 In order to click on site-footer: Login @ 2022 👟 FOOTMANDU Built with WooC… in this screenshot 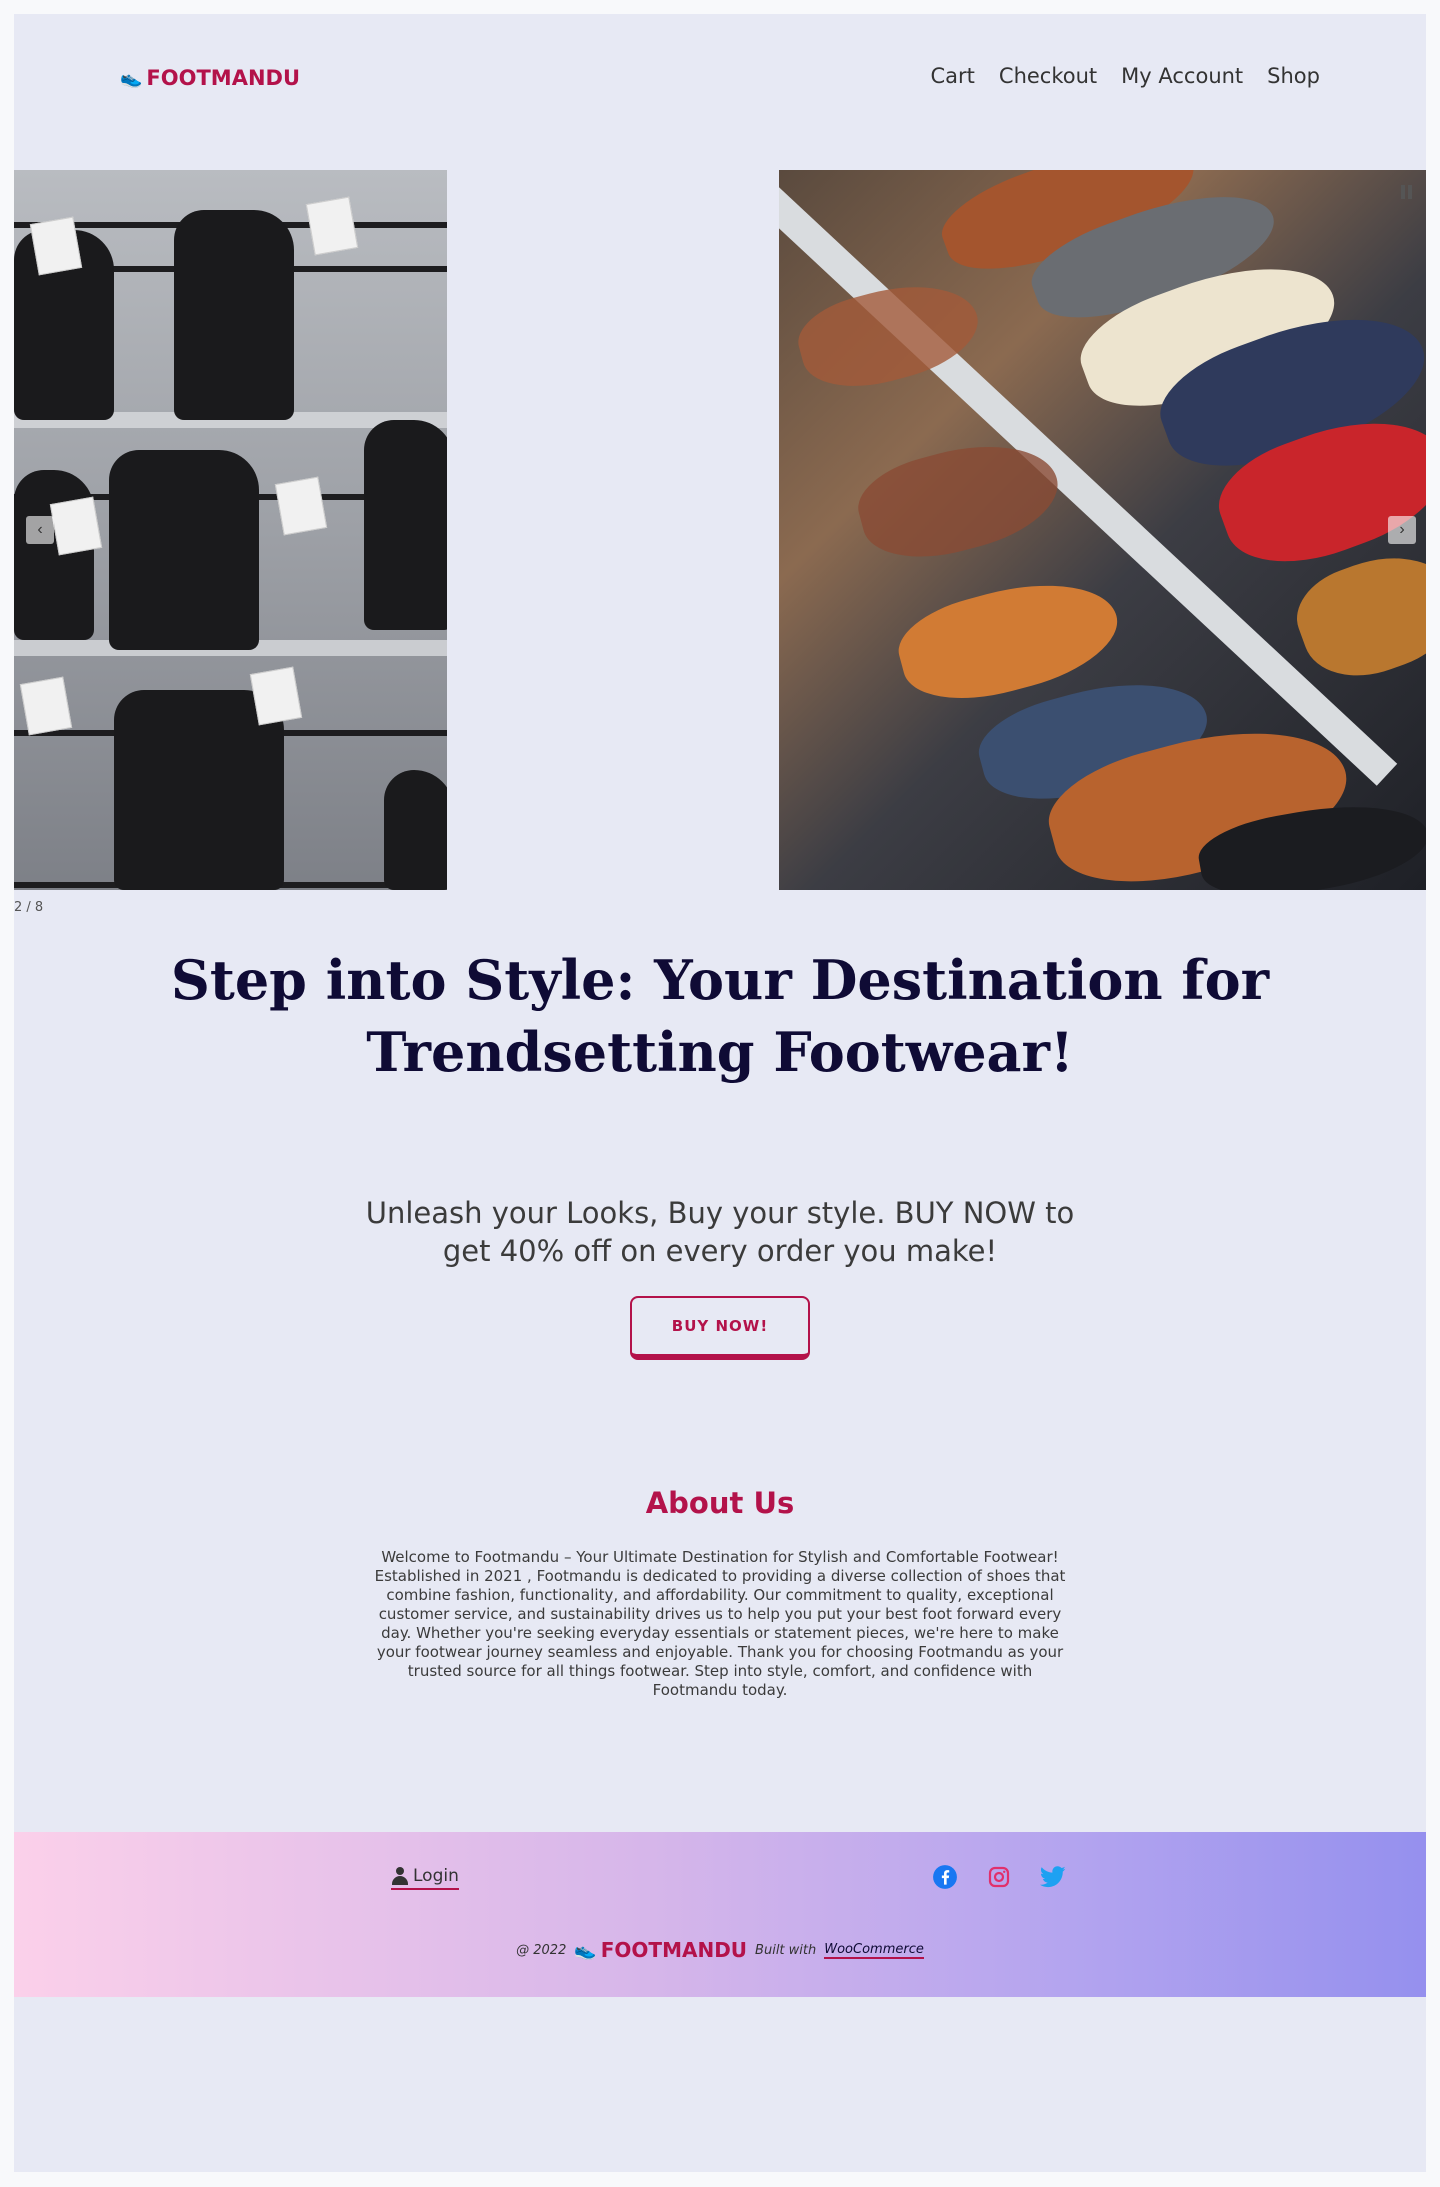, I will do `click(720, 1914)`.